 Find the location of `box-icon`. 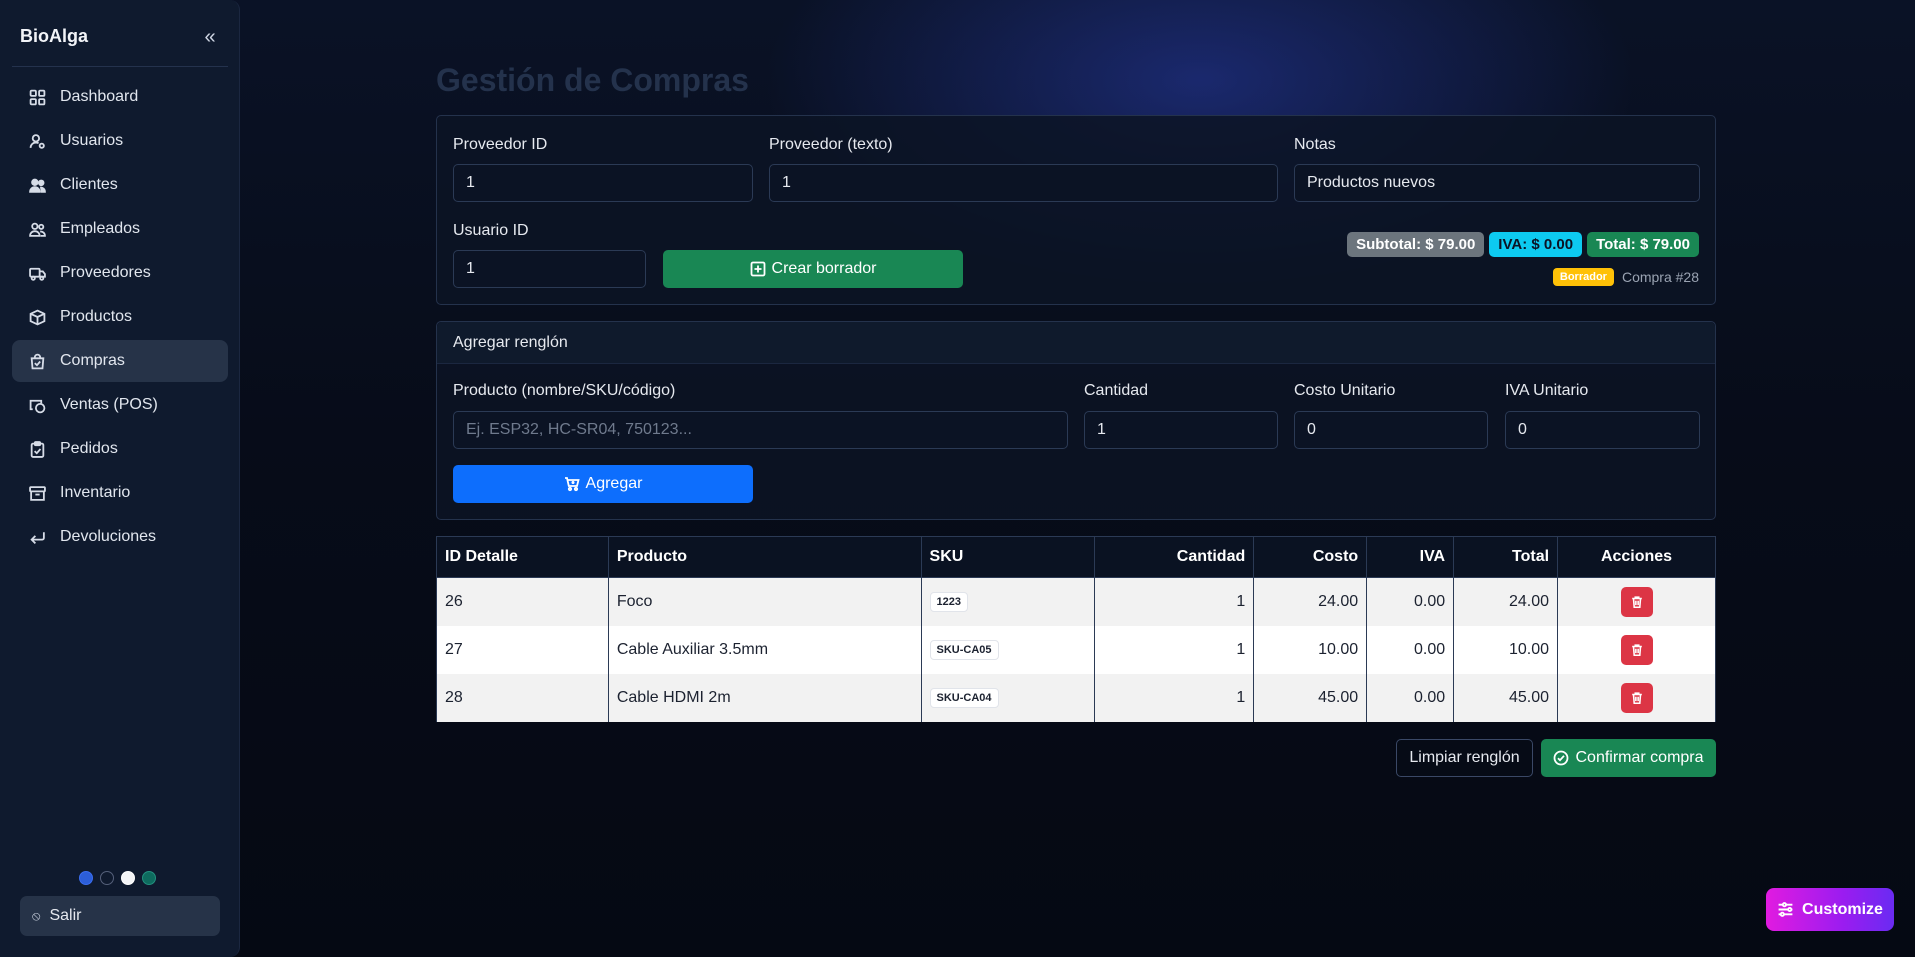

box-icon is located at coordinates (37, 317).